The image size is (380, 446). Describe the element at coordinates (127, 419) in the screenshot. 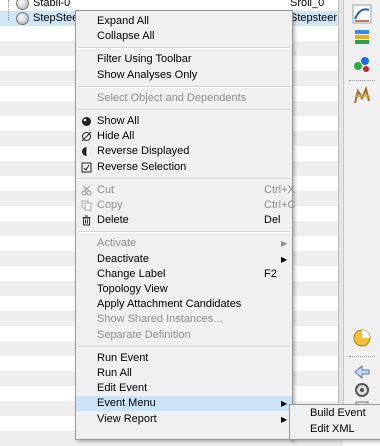

I see `menu-item-label: View Report` at that location.